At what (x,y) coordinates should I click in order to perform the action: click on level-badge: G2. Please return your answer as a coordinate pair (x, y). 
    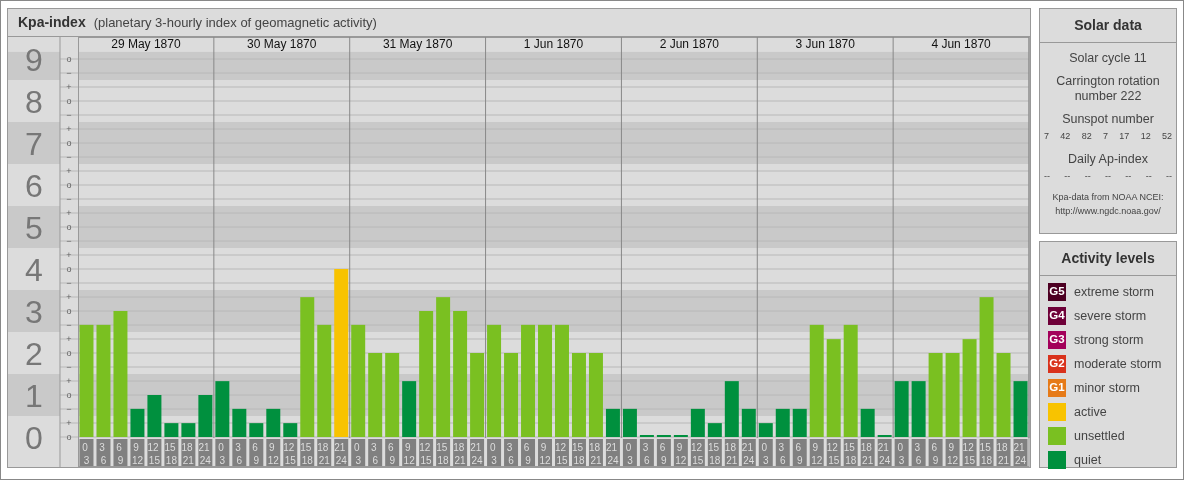
    Looking at the image, I should click on (1057, 364).